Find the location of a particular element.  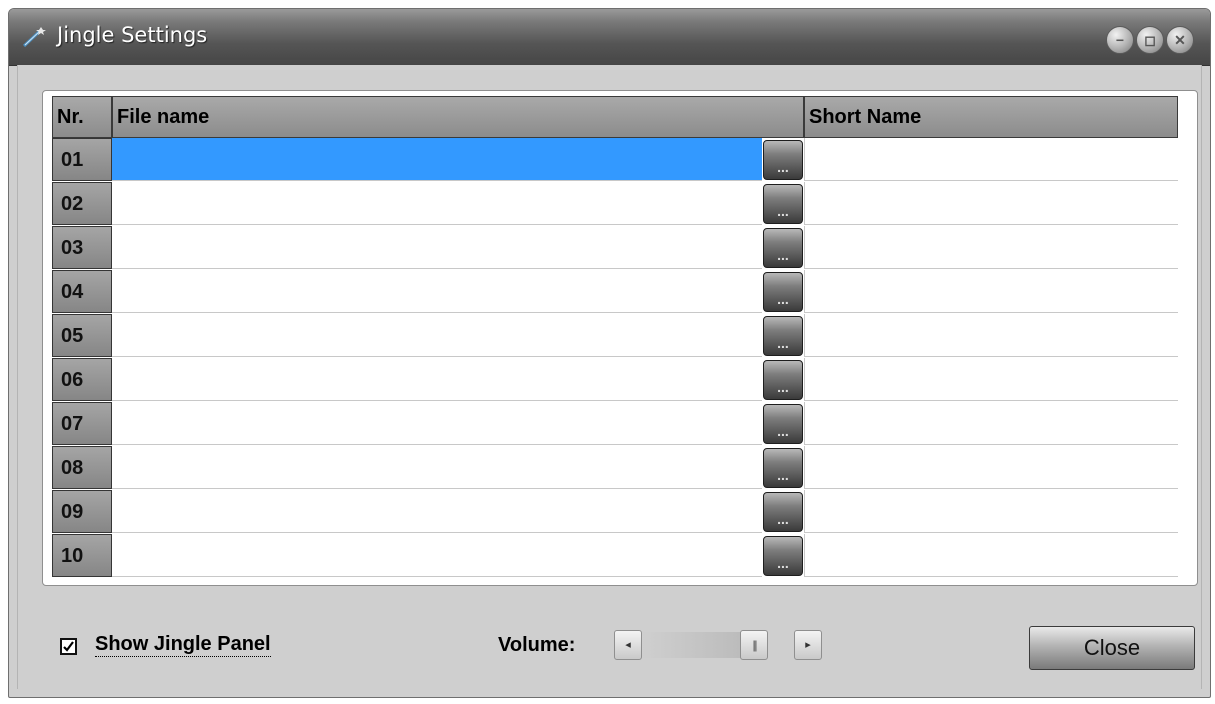

volume-increase-button: ▸ is located at coordinates (808, 645).